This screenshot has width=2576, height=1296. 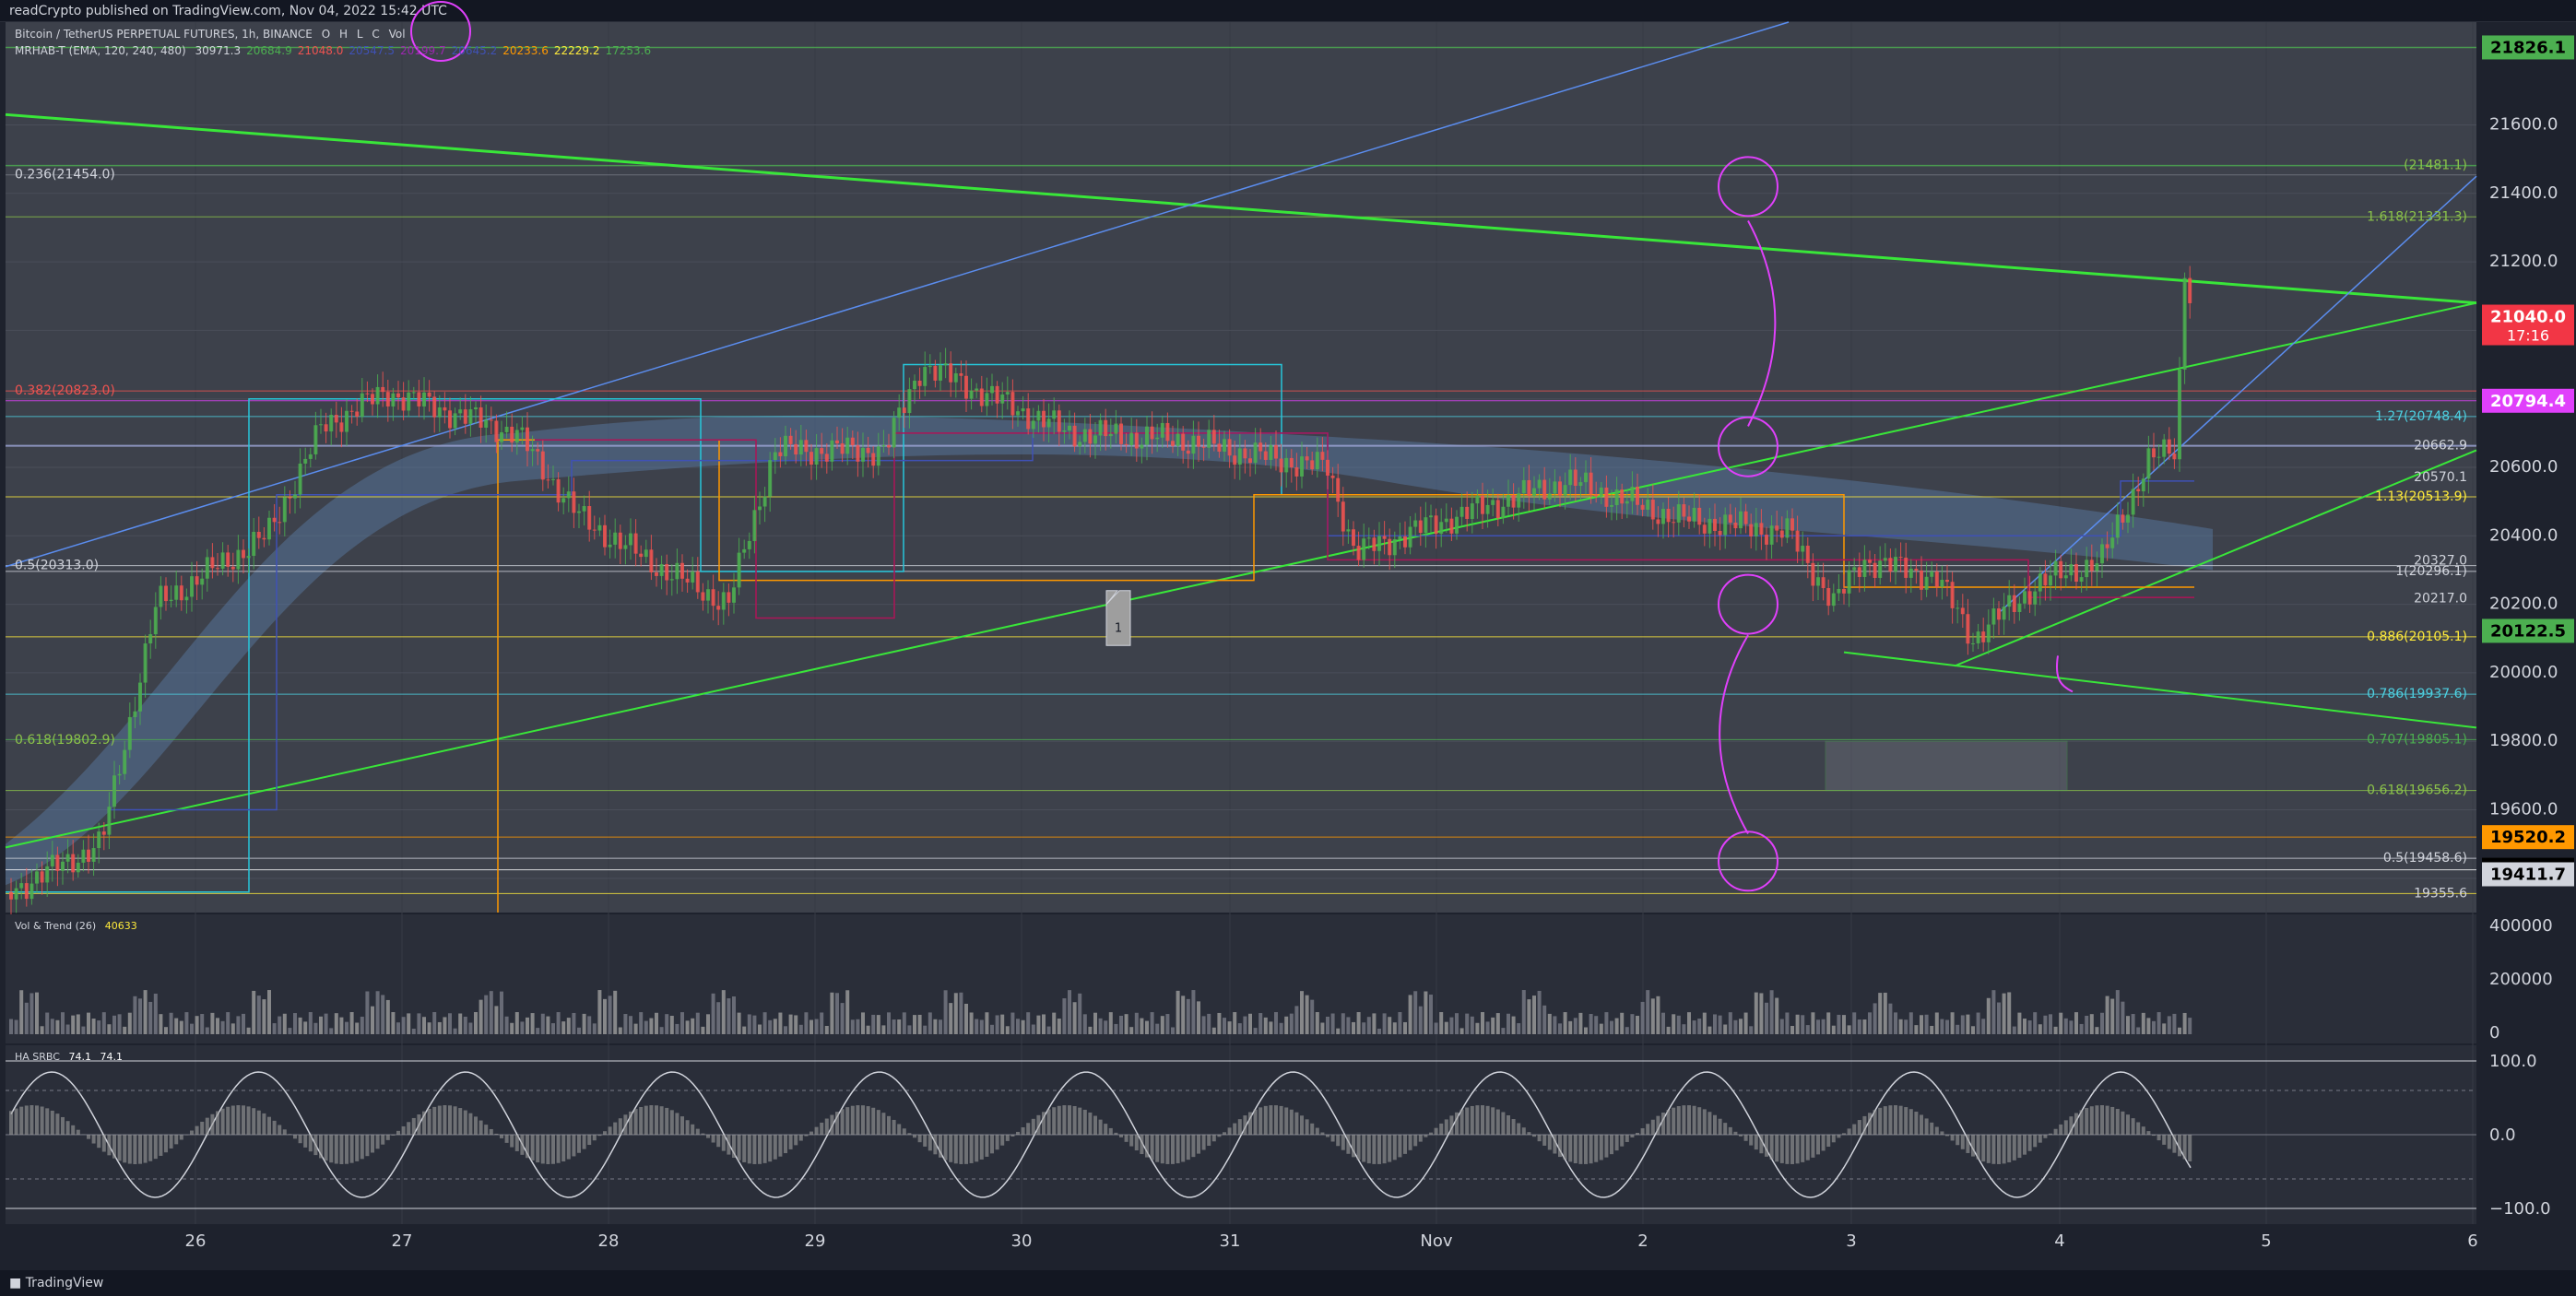 I want to click on tradingview-logo-text: TradingView, so click(x=64, y=1283).